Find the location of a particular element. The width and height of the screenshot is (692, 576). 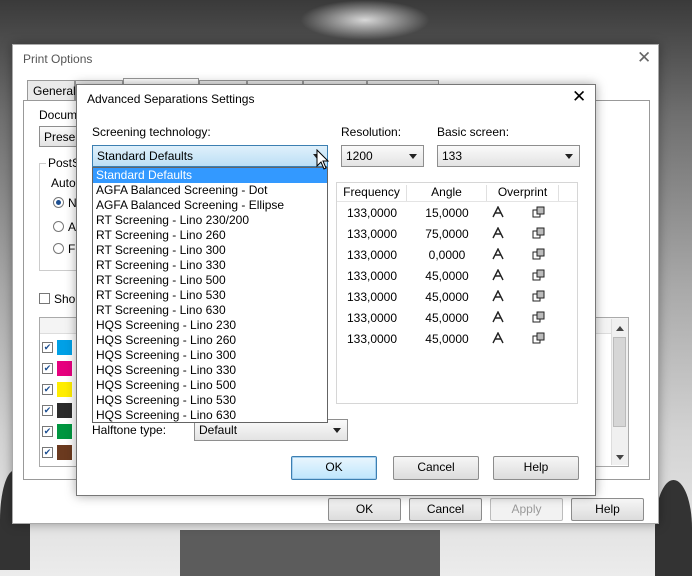

dialog-help-button: Help is located at coordinates (536, 468).